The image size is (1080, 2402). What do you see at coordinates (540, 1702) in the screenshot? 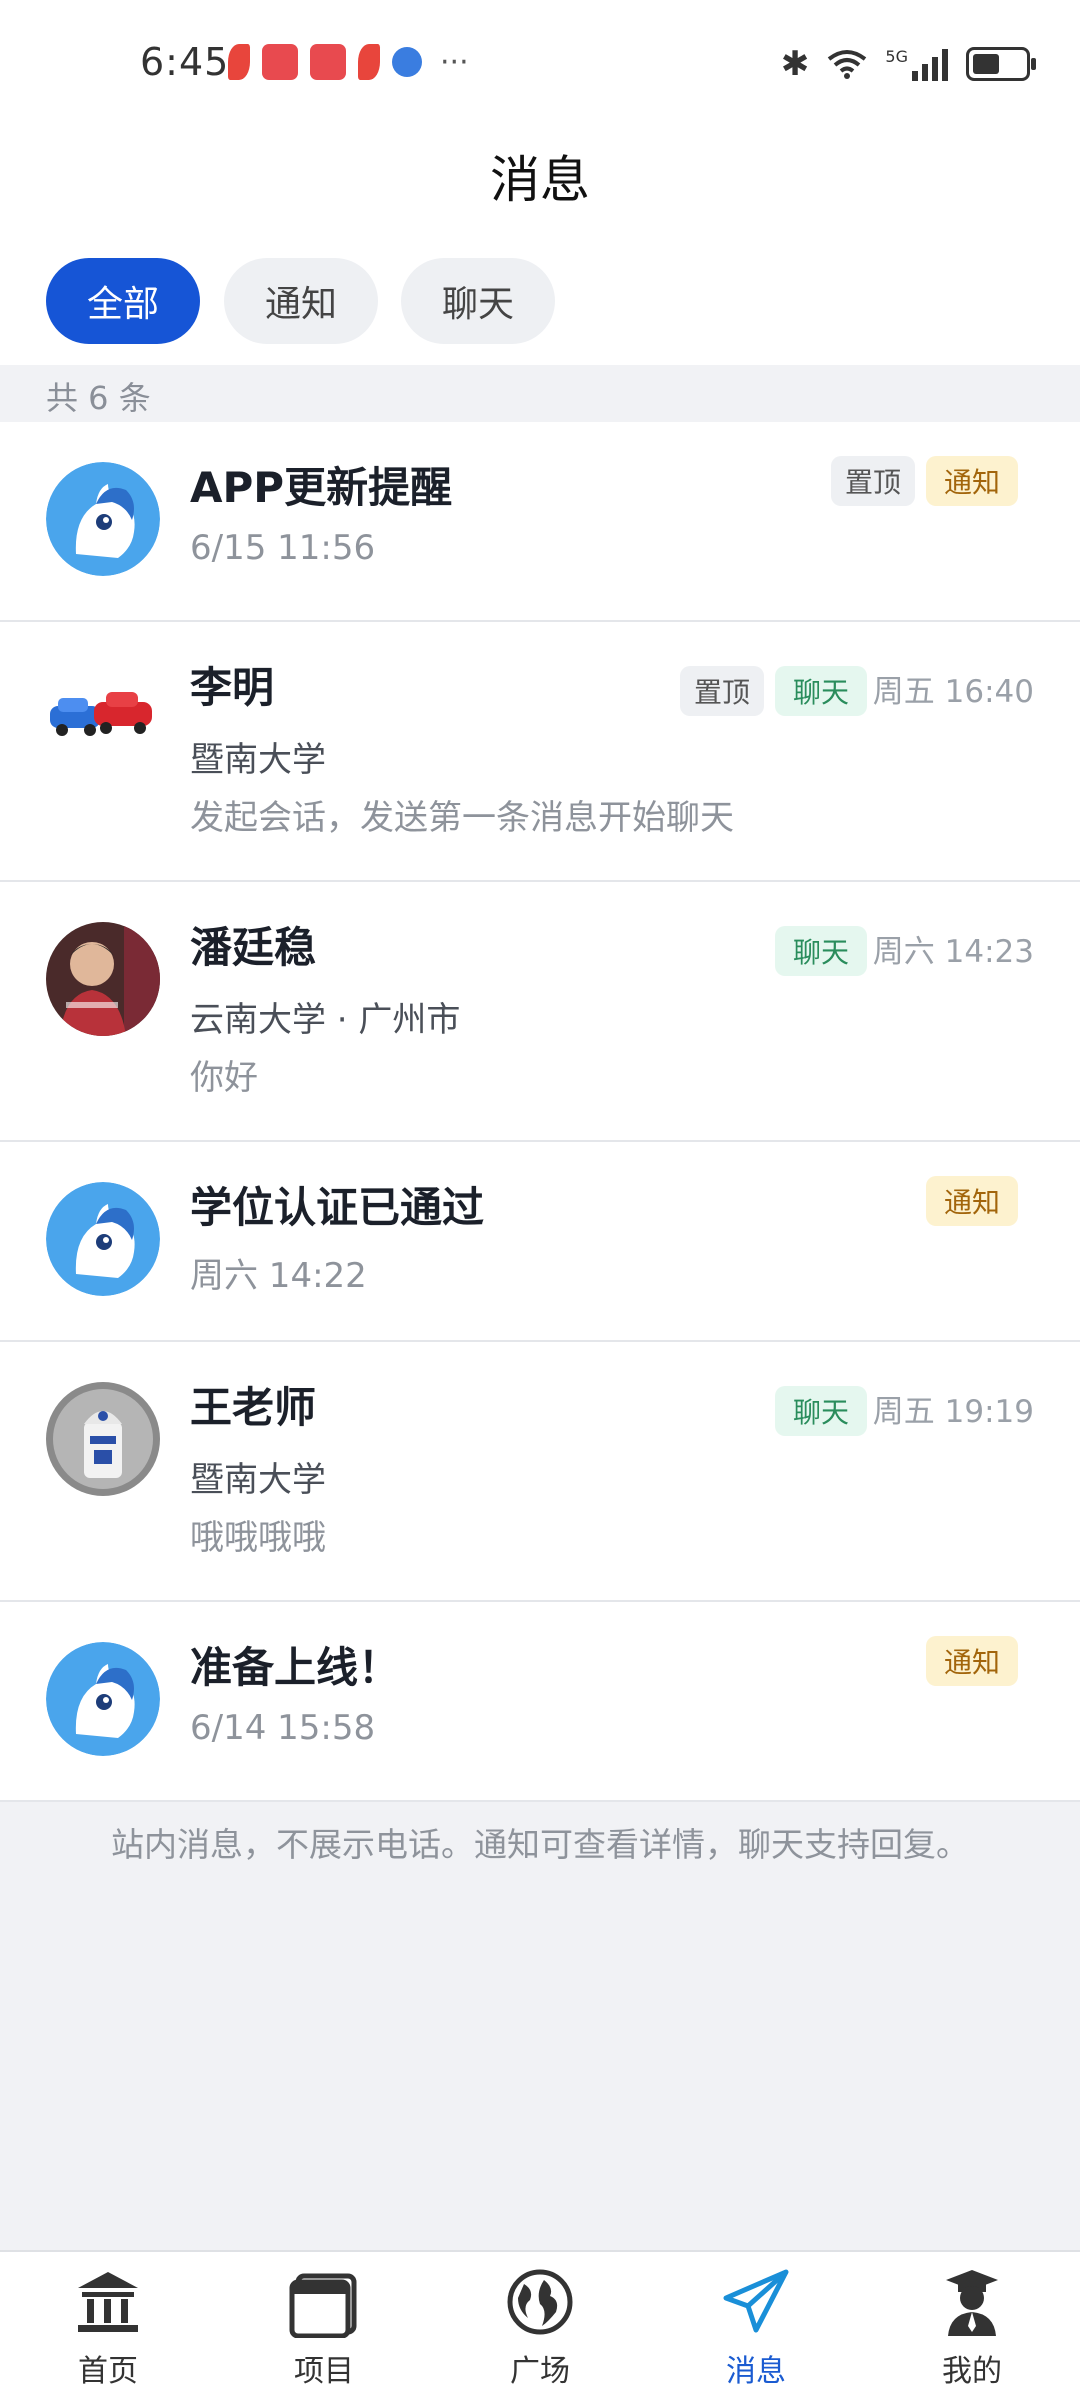
I see `message-item: 准备上线！ 6/14 15:58 通知` at bounding box center [540, 1702].